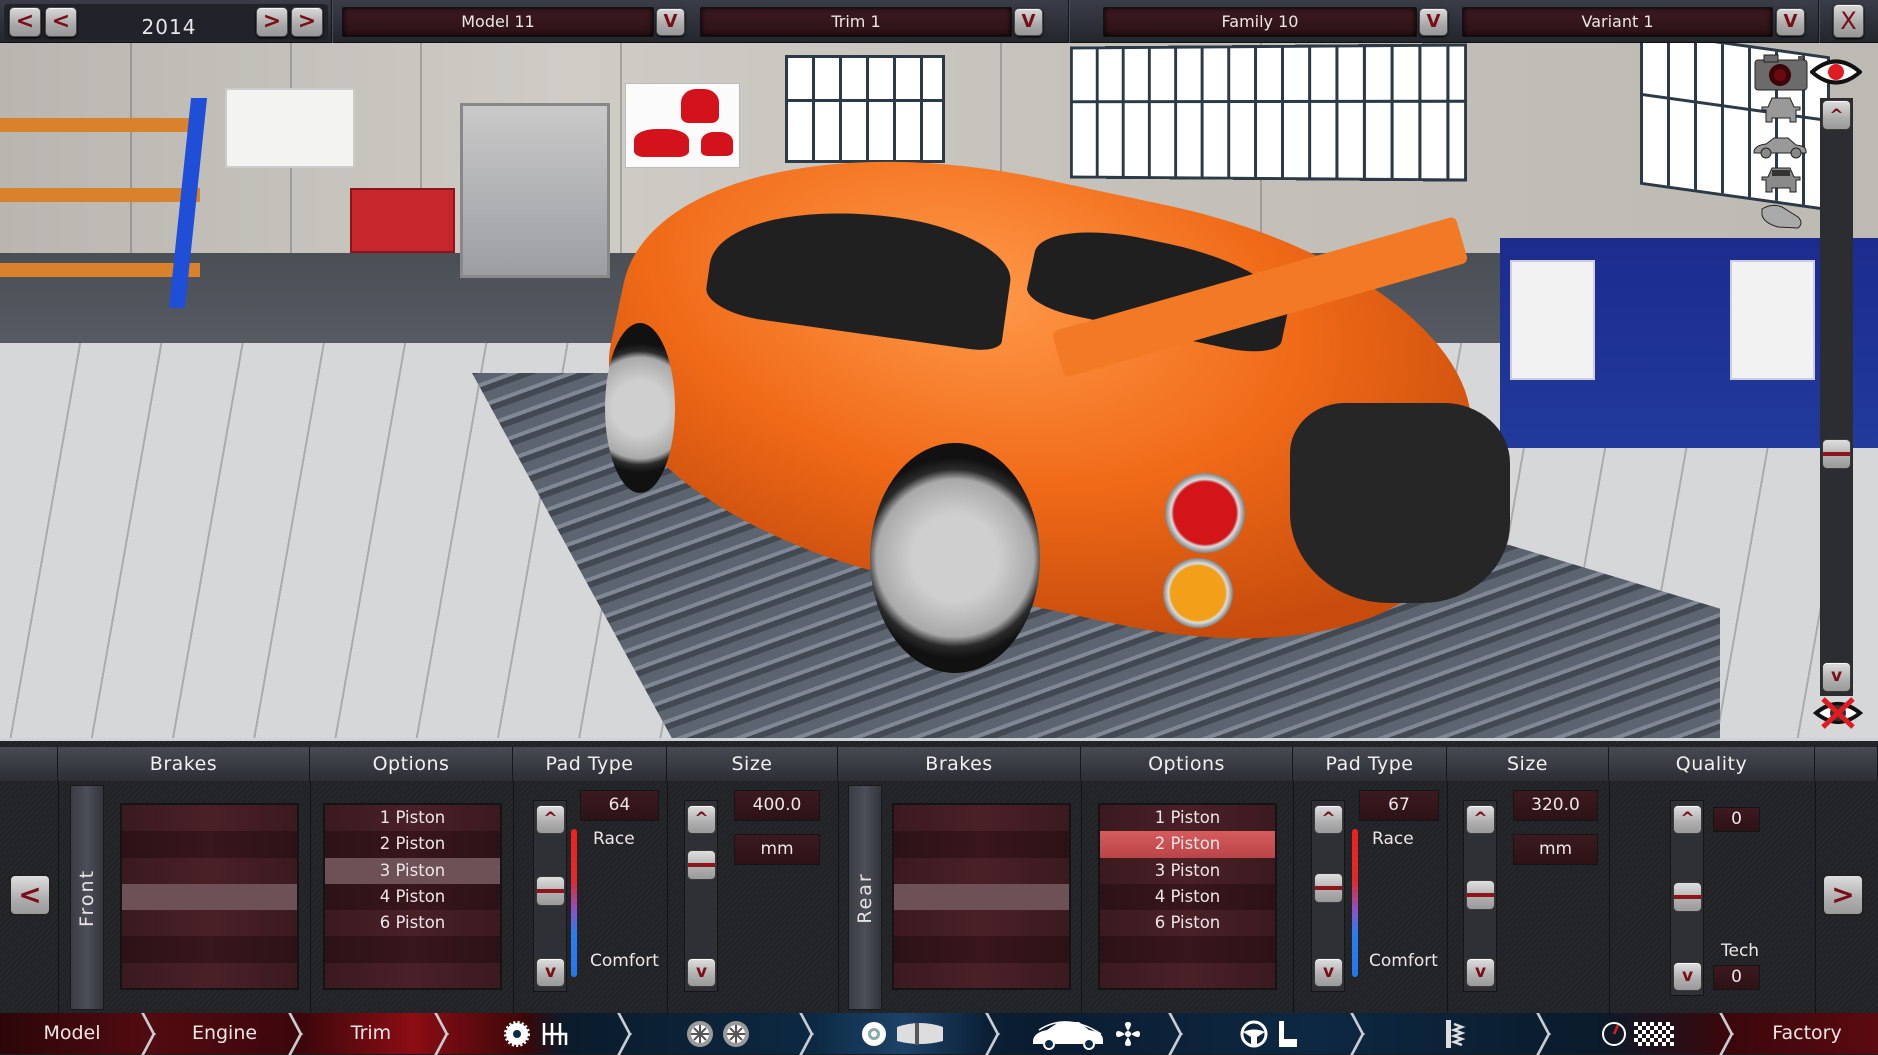 The height and width of the screenshot is (1055, 1878). I want to click on front-size-slider: ^ v, so click(701, 896).